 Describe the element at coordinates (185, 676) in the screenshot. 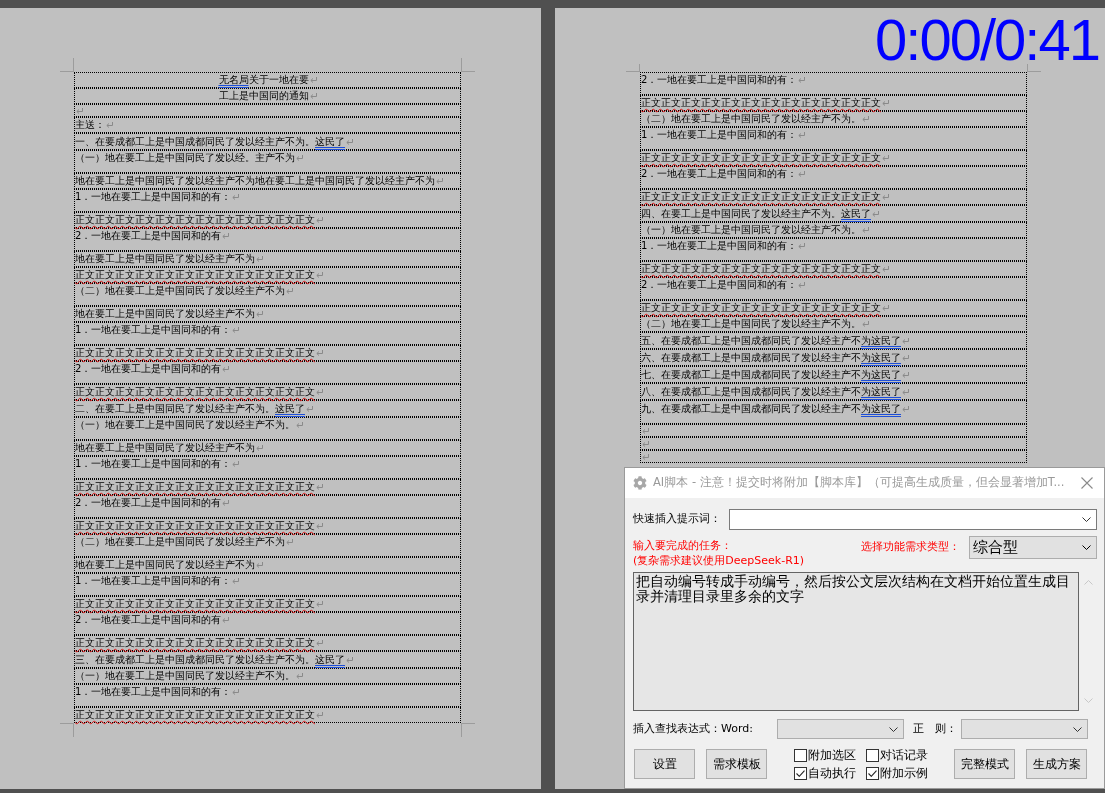

I see `document-text: （一）地在要工上是中国同民了发以经主产不为。` at that location.